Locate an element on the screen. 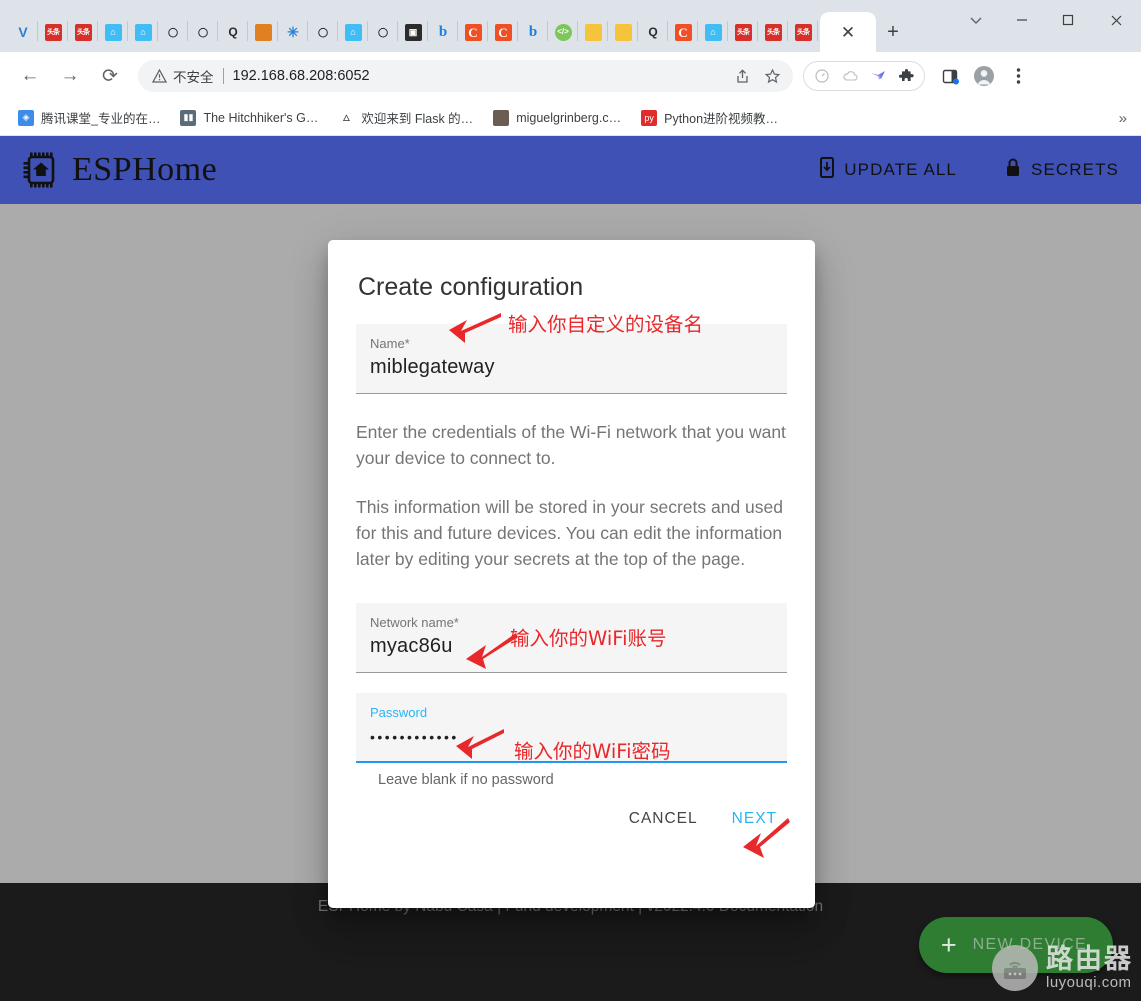 Image resolution: width=1141 pixels, height=1001 pixels. close-window-icon is located at coordinates (1116, 20).